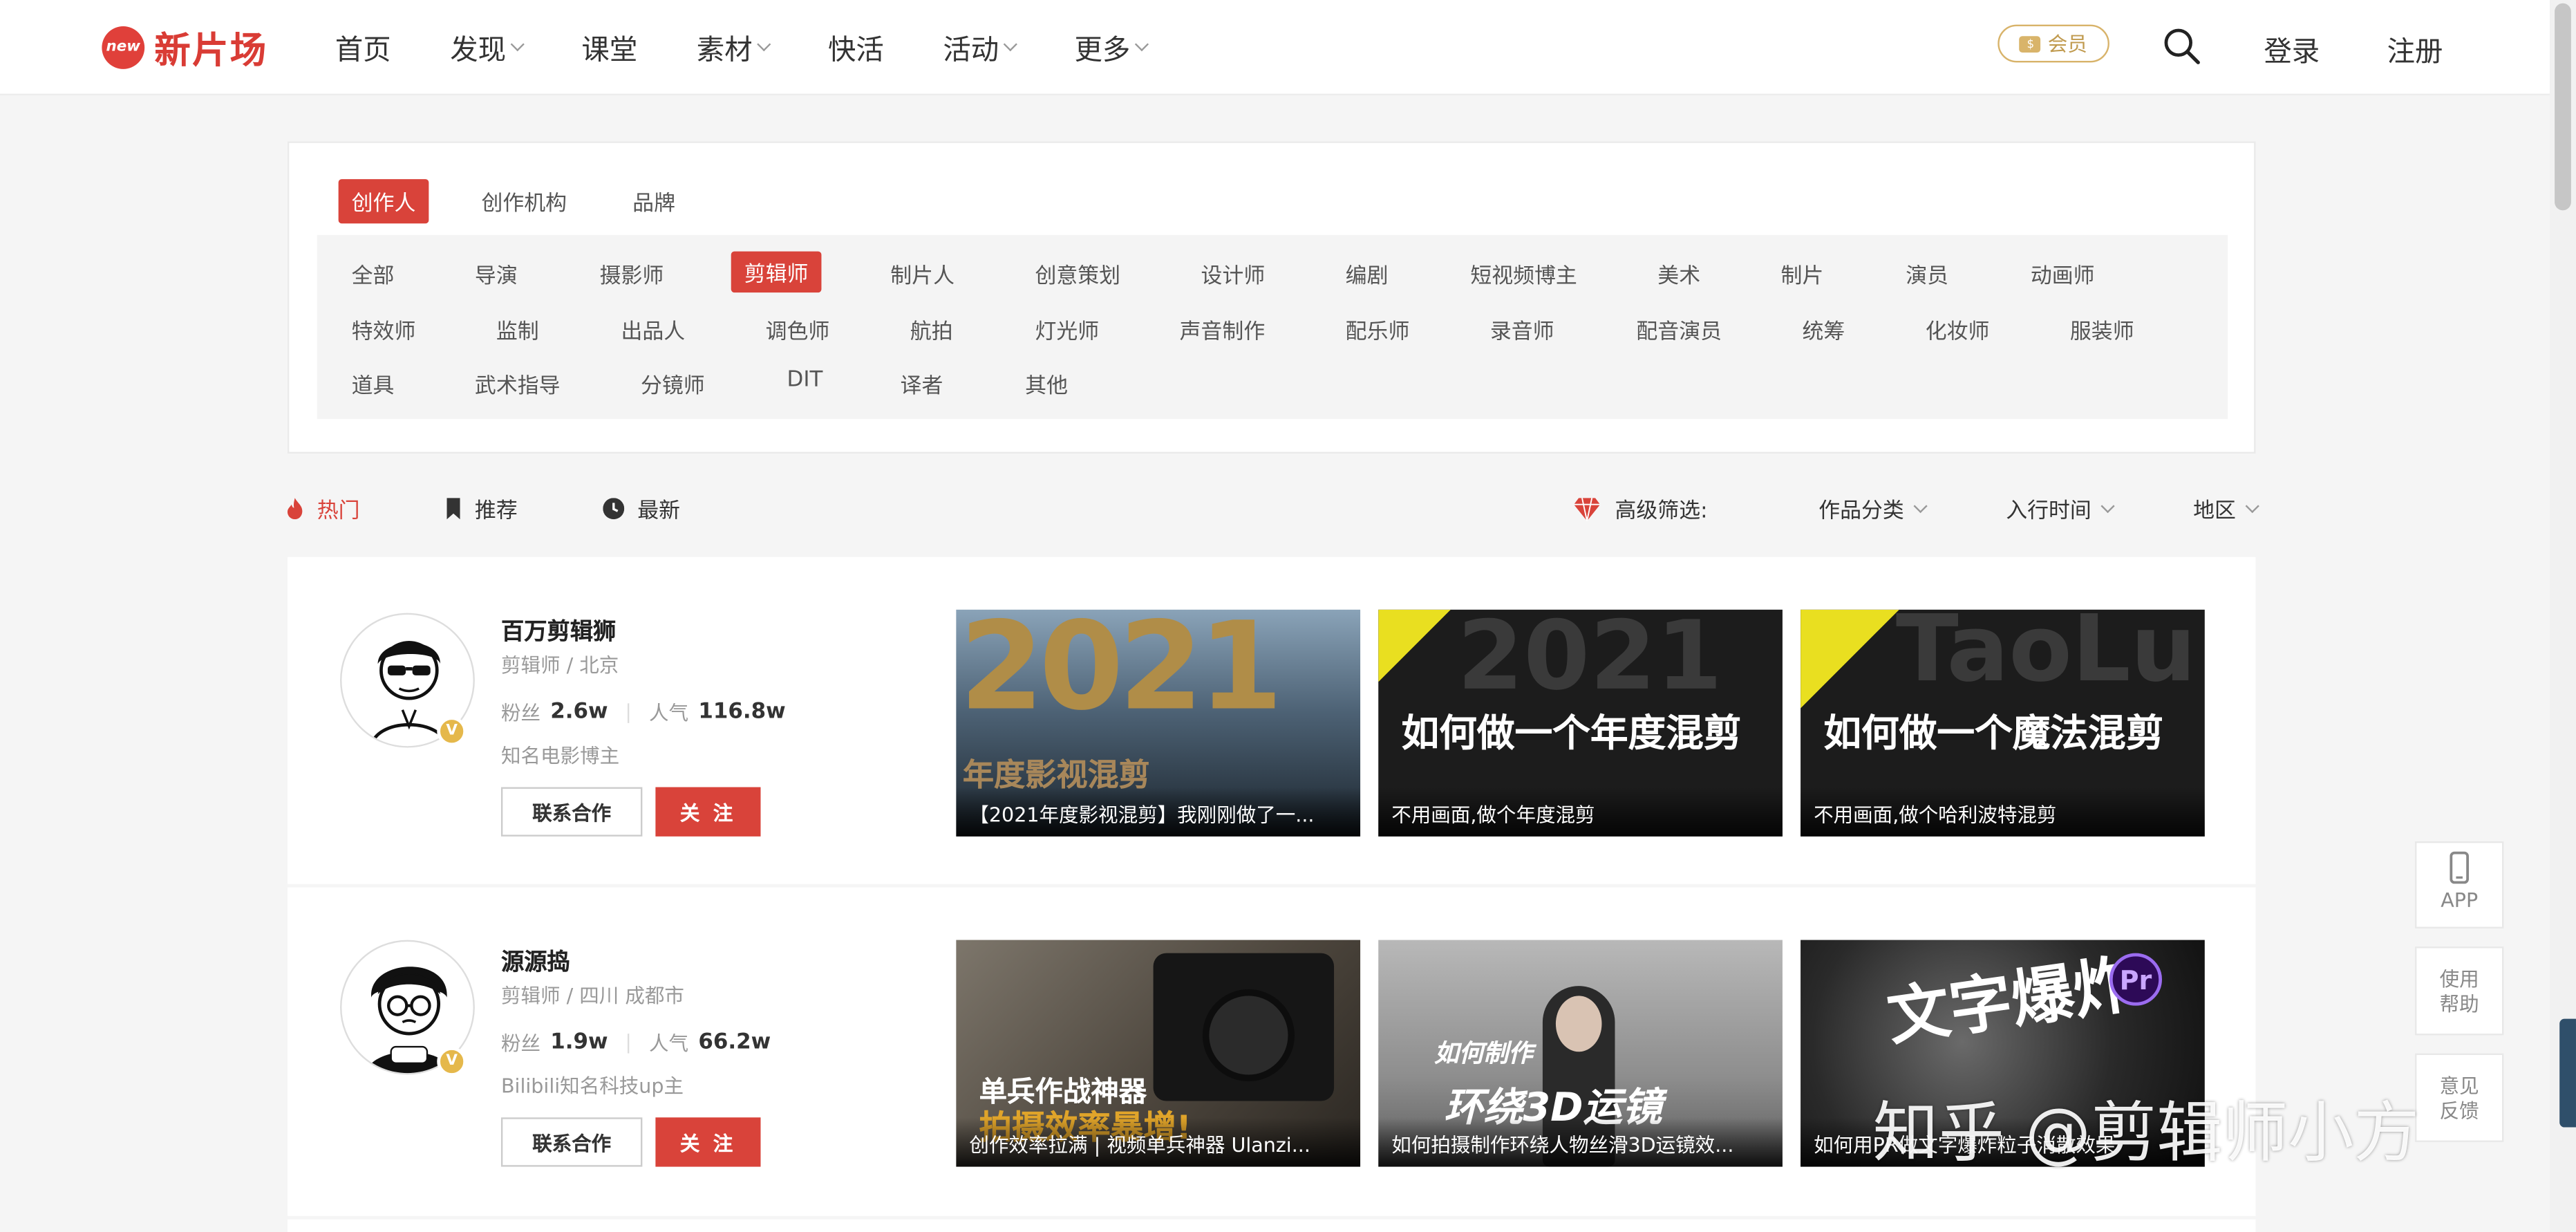 Image resolution: width=2576 pixels, height=1232 pixels. I want to click on nav-kuaihuo: 快活, so click(856, 47).